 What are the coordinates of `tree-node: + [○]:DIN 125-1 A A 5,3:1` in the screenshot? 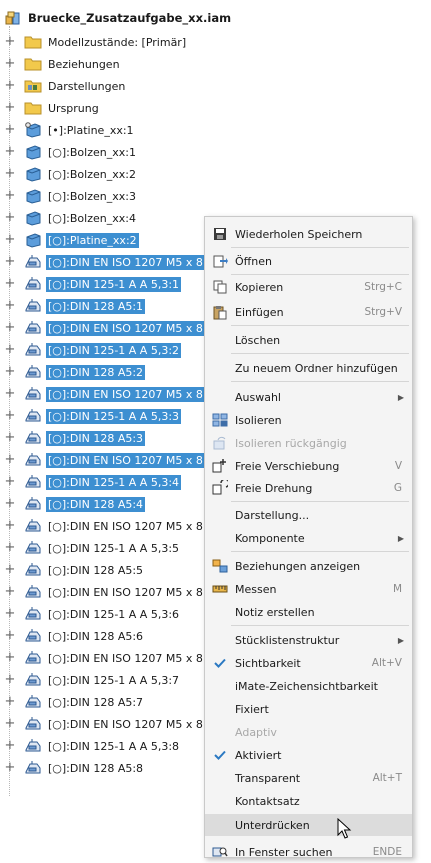 It's located at (93, 284).